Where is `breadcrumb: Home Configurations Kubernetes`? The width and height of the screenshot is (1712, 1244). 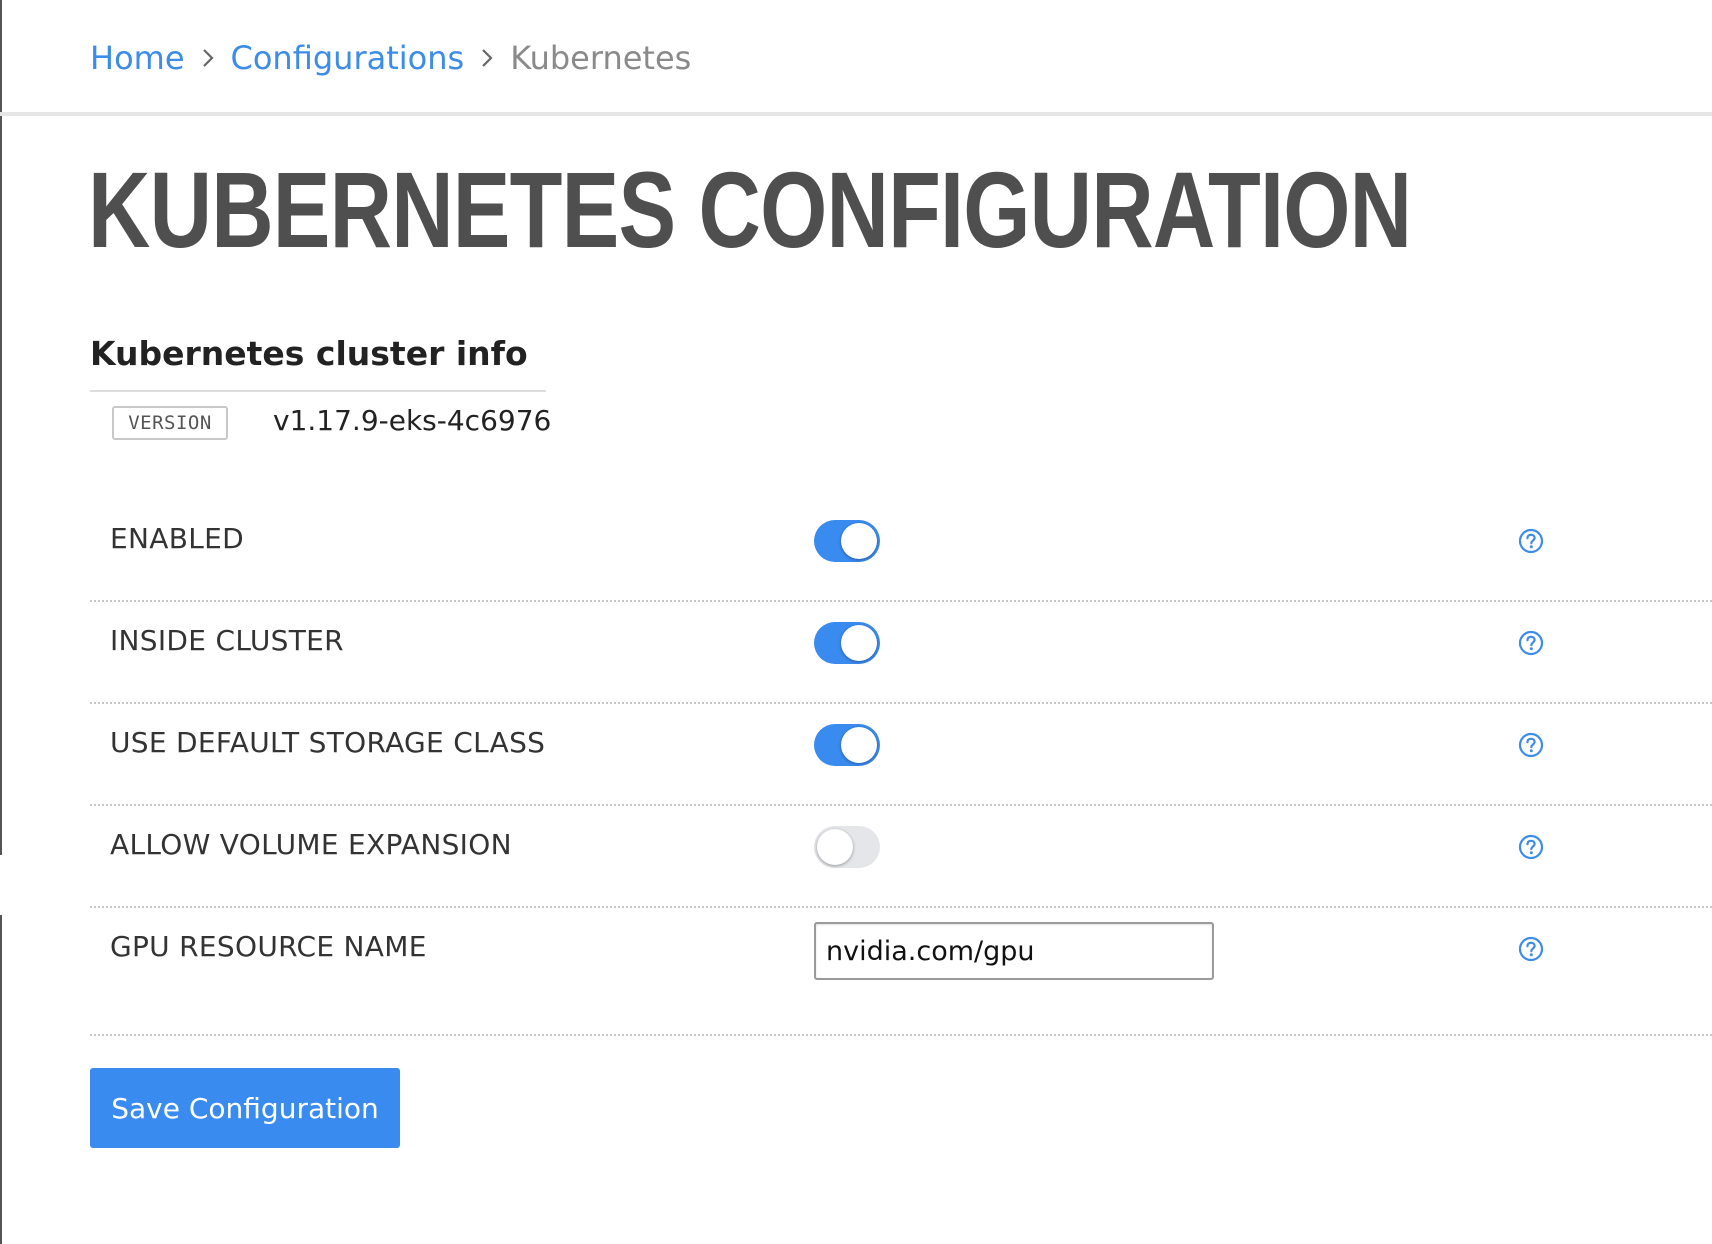 breadcrumb: Home Configurations Kubernetes is located at coordinates (390, 58).